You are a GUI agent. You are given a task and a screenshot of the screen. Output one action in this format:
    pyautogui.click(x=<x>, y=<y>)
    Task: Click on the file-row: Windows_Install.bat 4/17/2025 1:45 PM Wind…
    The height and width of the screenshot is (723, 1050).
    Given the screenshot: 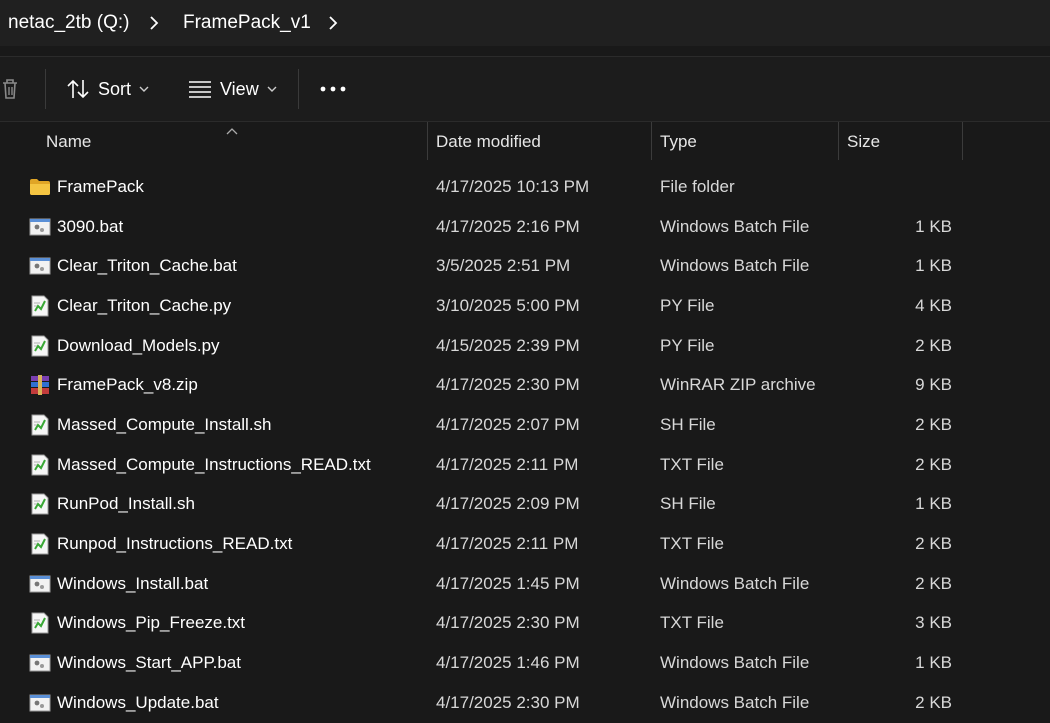 What is the action you would take?
    pyautogui.click(x=525, y=584)
    